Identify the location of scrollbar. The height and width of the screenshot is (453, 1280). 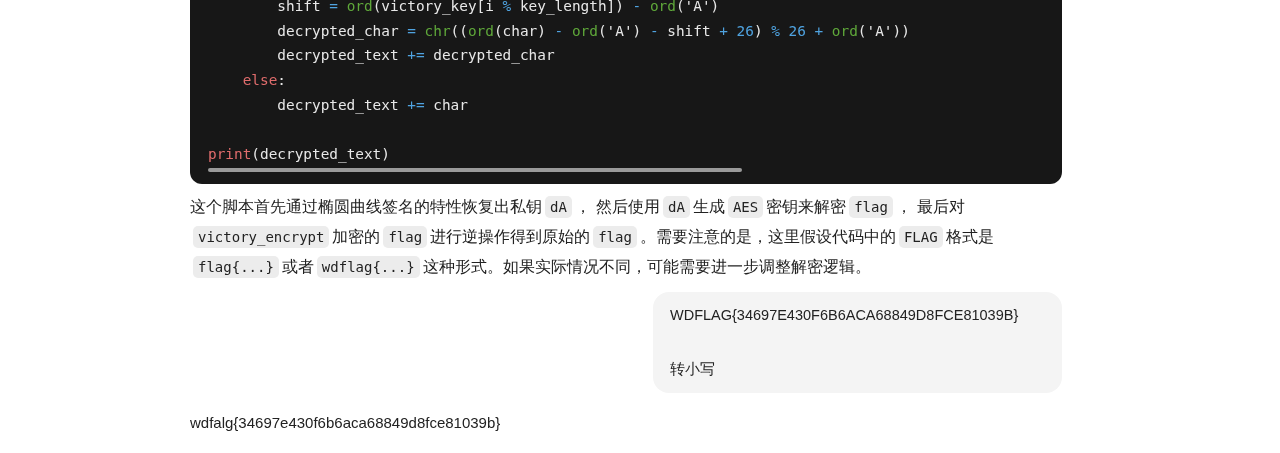
(475, 169).